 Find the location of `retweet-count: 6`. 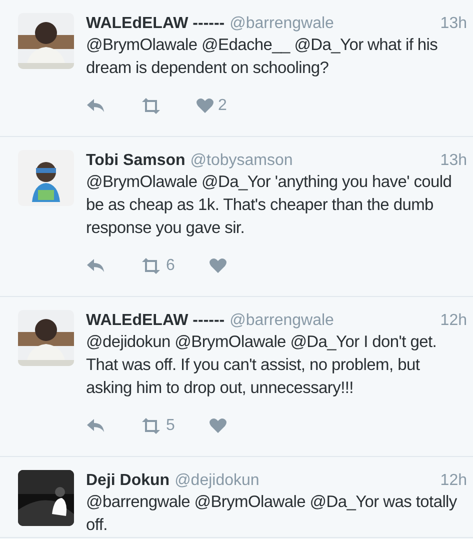

retweet-count: 6 is located at coordinates (170, 266).